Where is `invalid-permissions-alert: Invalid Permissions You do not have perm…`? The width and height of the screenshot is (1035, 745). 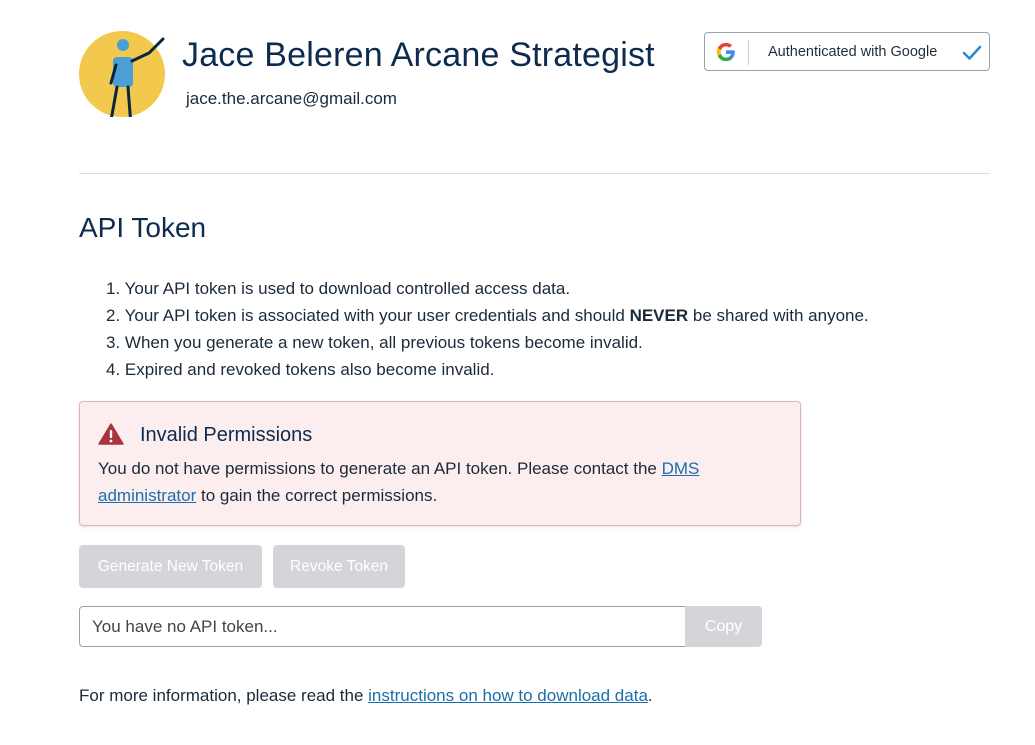
invalid-permissions-alert: Invalid Permissions You do not have perm… is located at coordinates (440, 463).